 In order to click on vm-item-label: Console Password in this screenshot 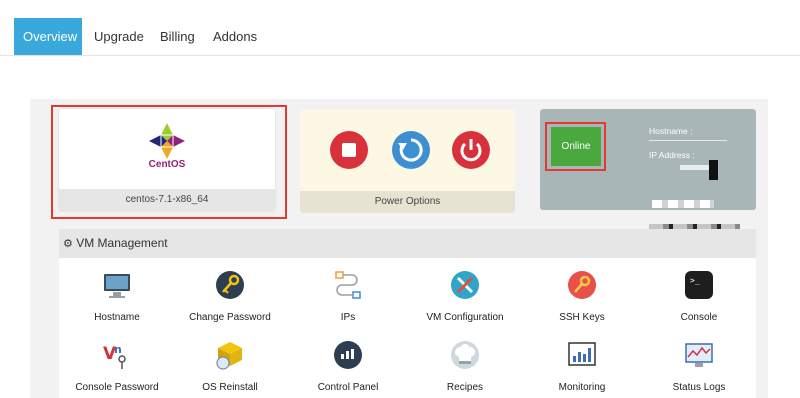, I will do `click(117, 387)`.